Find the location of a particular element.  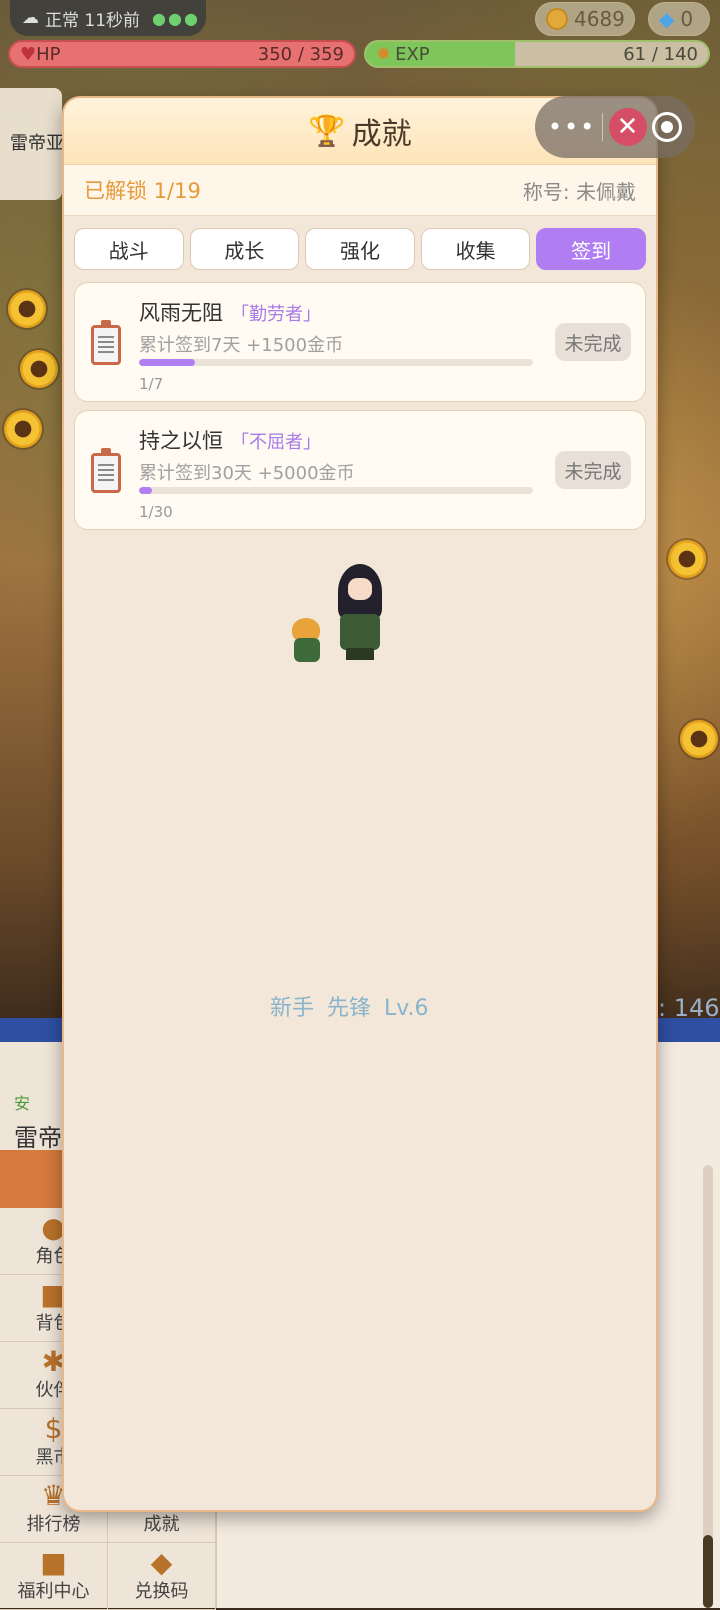

exp-bar: ✹ EXP 61 / 140 is located at coordinates (537, 54).